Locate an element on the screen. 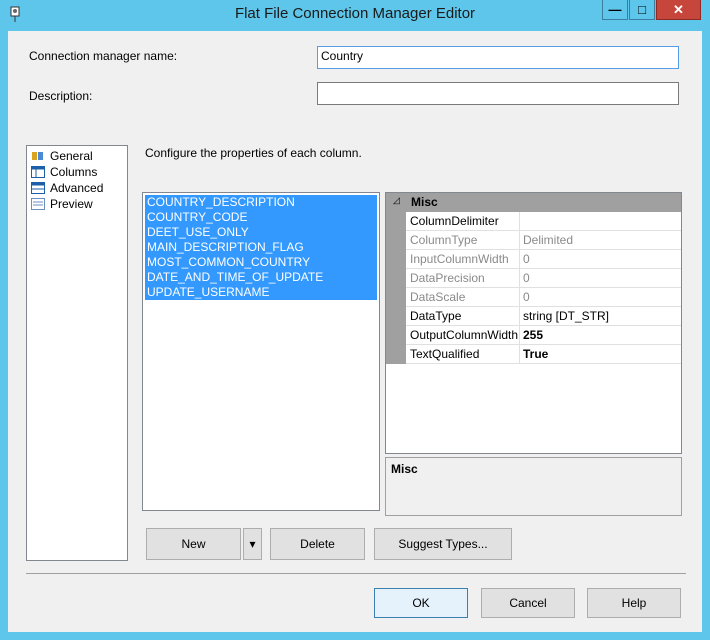 This screenshot has width=710, height=640. cancel-button: Cancel is located at coordinates (528, 603).